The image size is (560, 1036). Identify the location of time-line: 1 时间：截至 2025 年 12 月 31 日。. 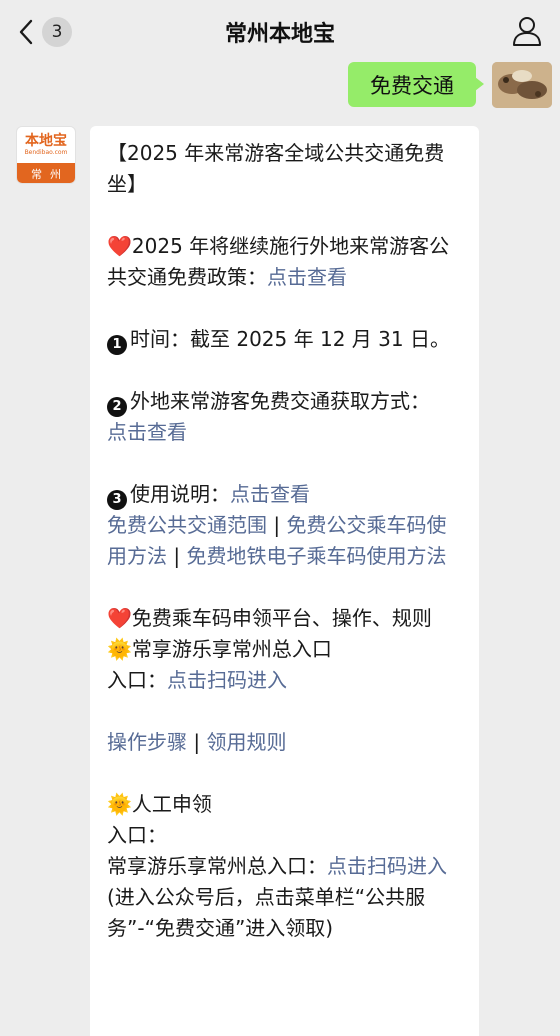
(286, 339).